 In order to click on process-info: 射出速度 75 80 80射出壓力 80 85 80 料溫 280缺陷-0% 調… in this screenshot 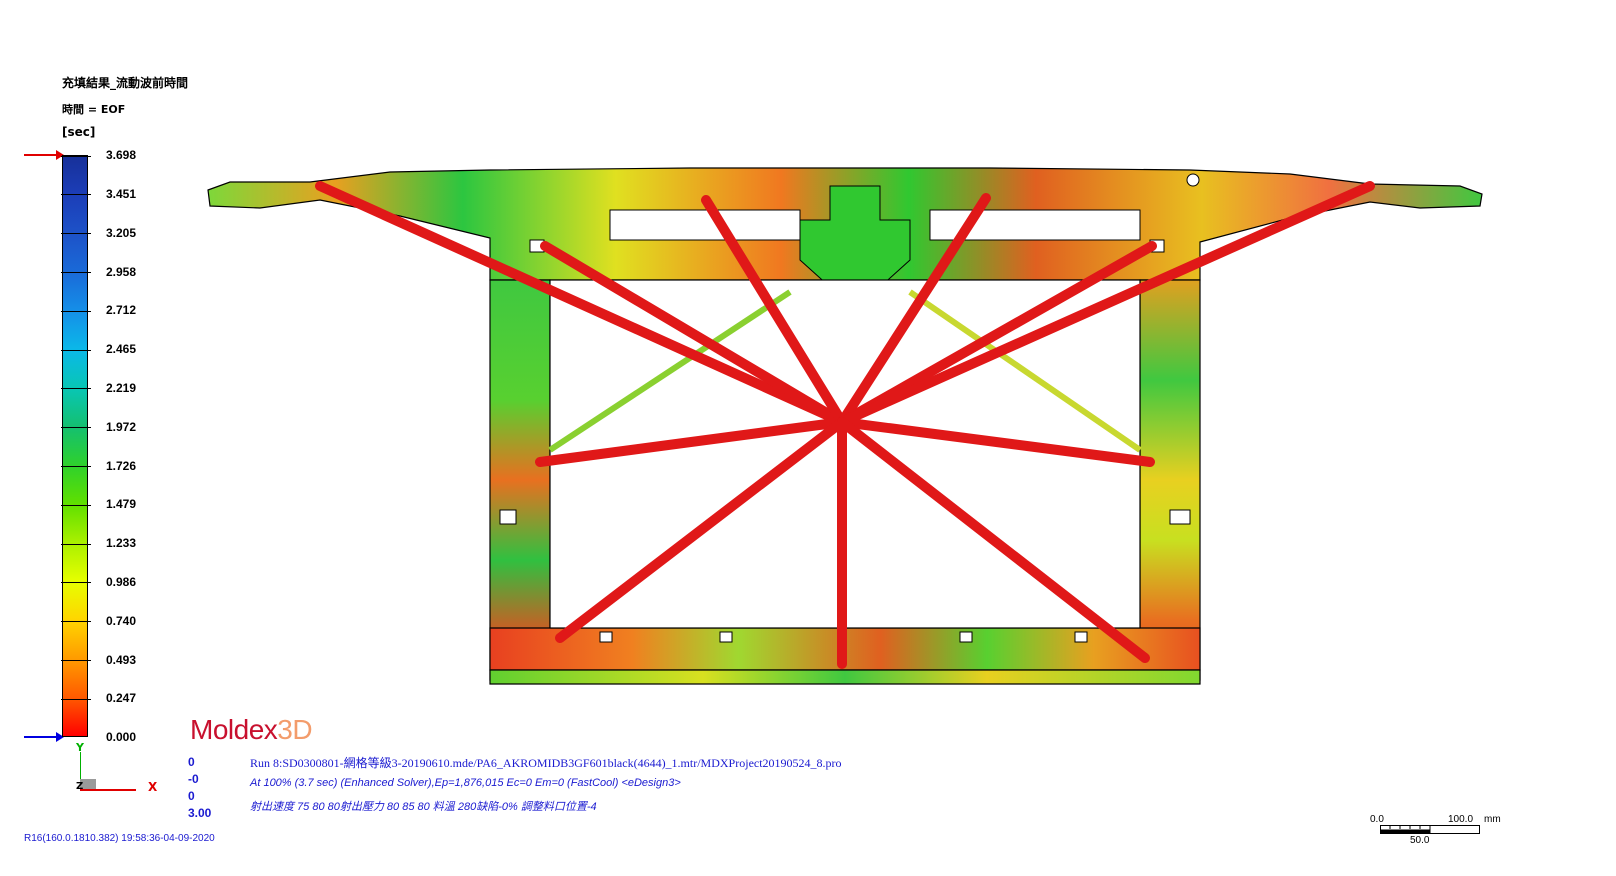, I will do `click(423, 807)`.